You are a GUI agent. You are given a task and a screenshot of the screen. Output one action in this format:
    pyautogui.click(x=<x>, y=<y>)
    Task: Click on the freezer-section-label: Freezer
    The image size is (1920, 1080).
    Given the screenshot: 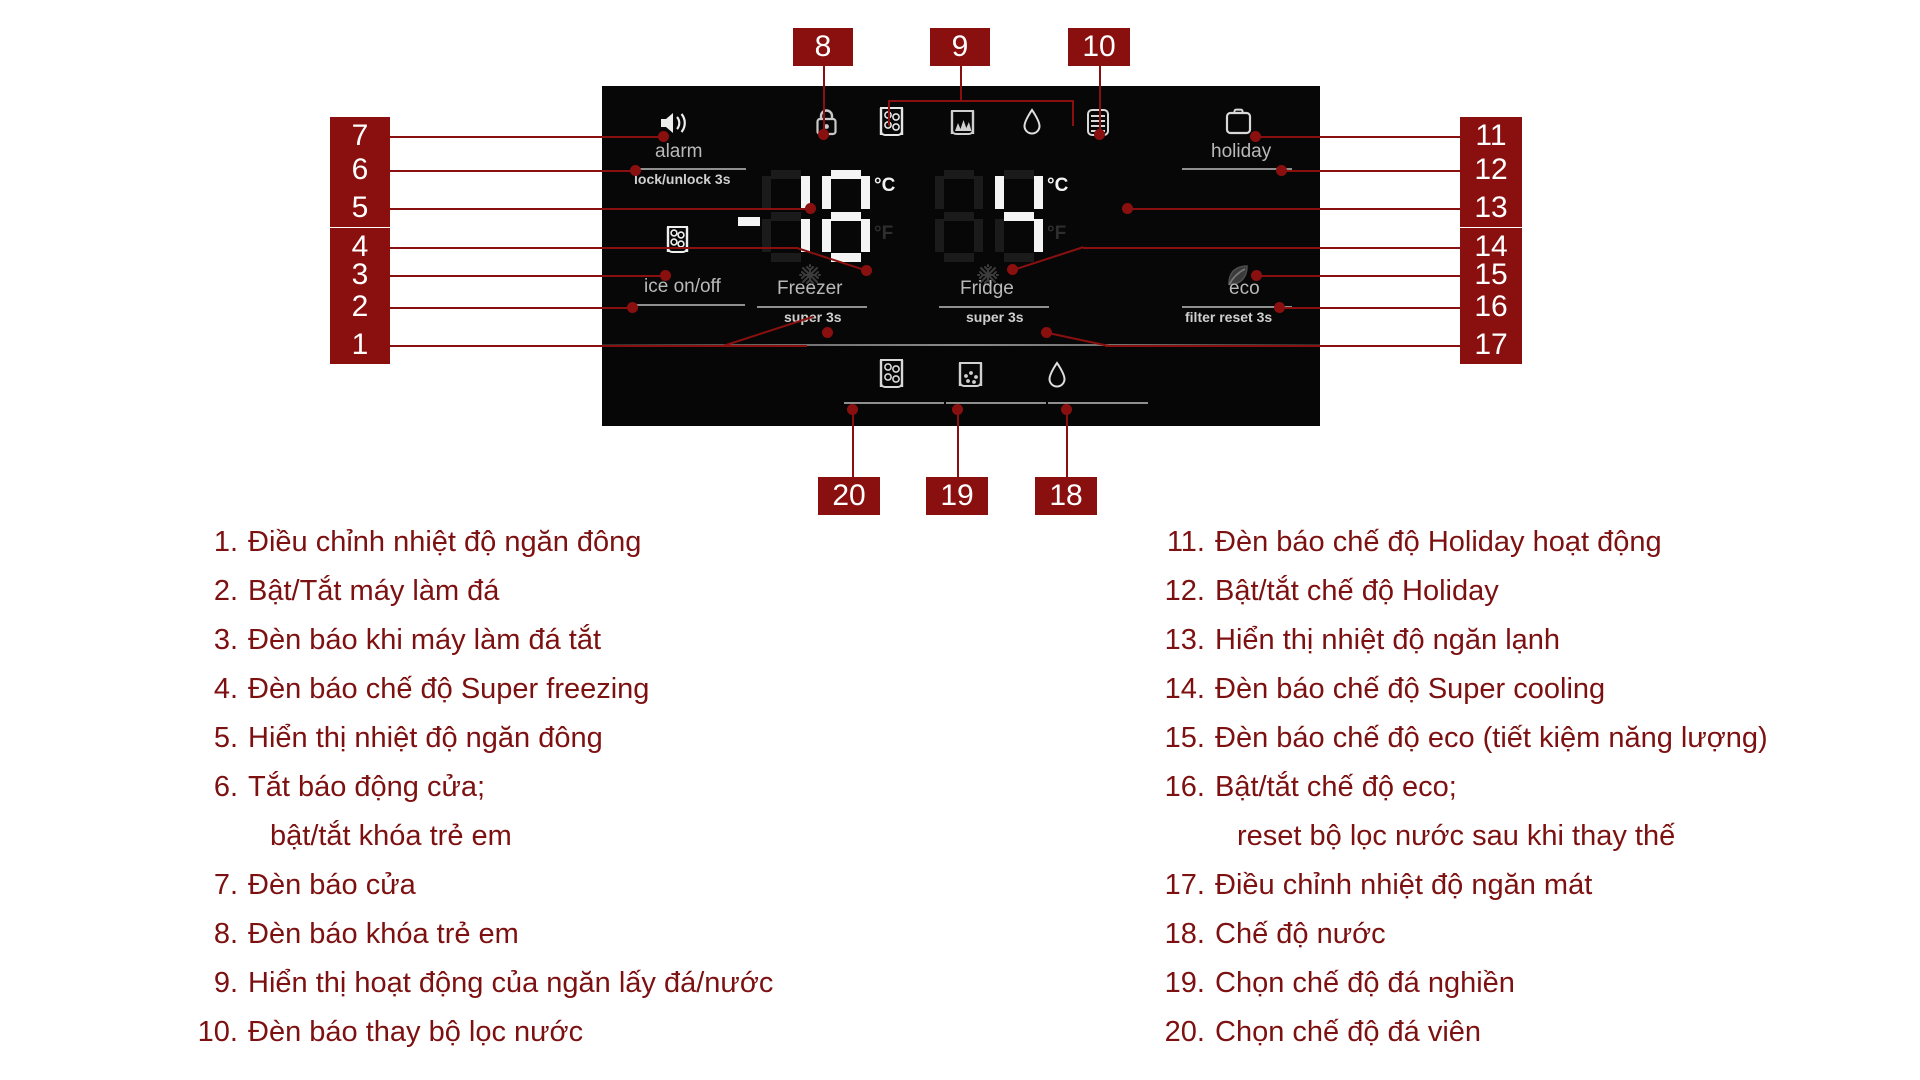 What is the action you would take?
    pyautogui.click(x=810, y=288)
    